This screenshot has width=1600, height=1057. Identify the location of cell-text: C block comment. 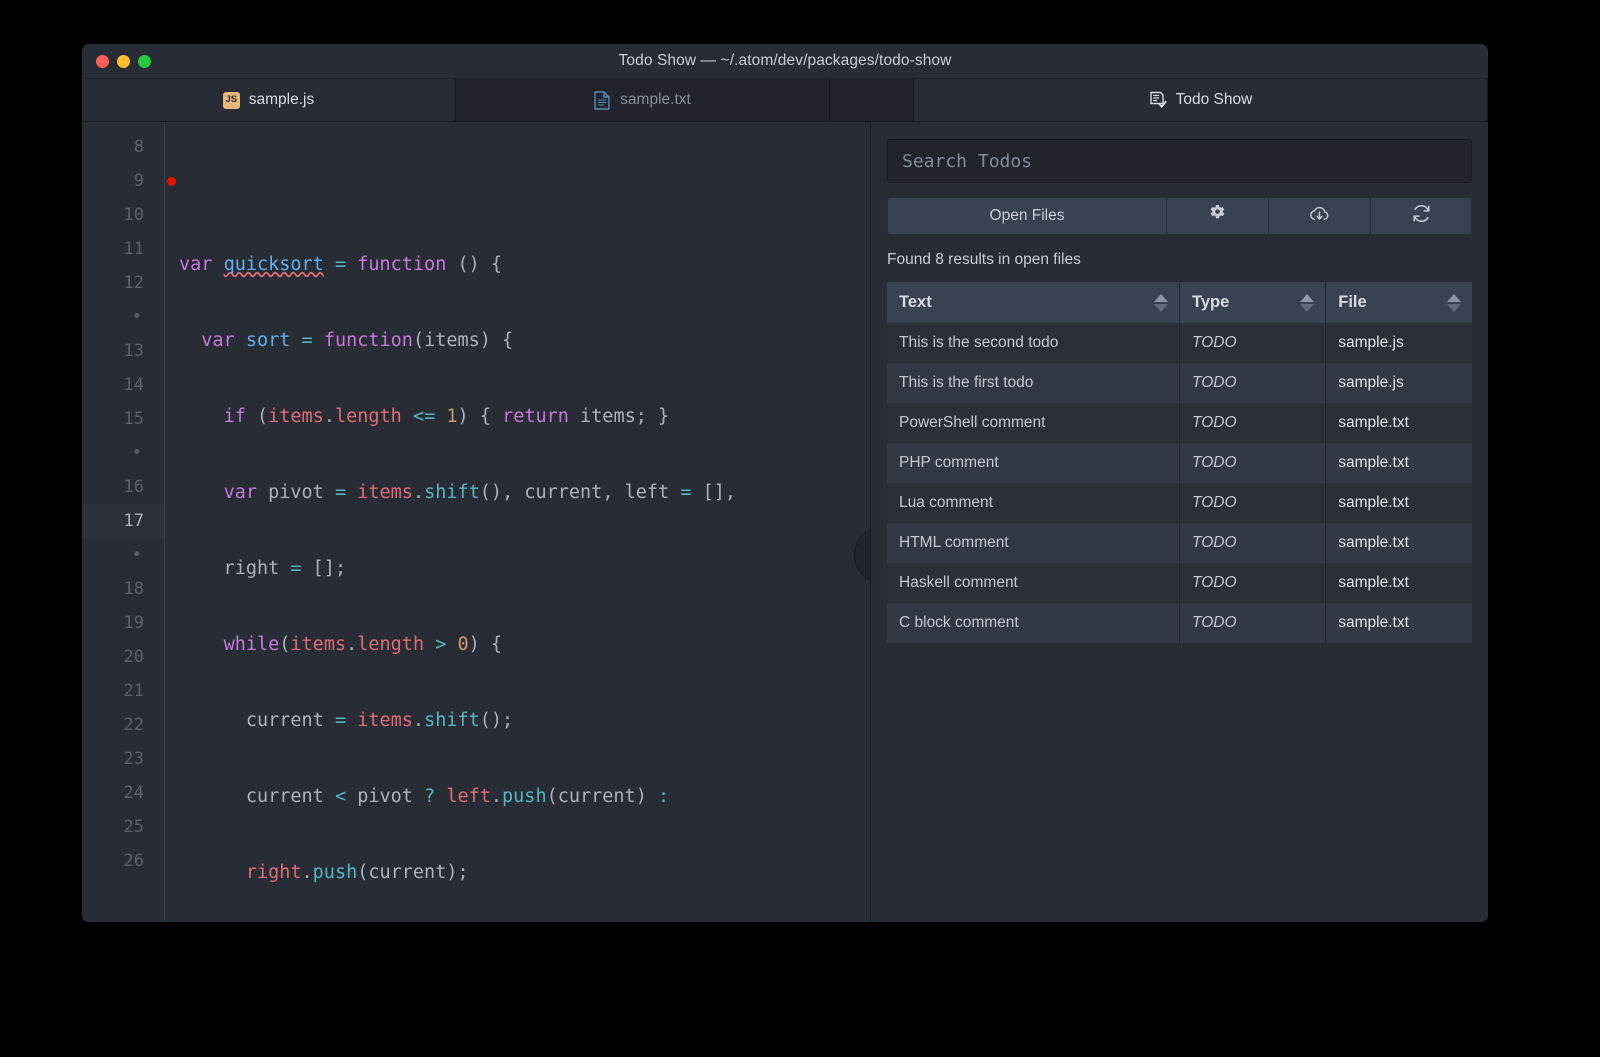
(1033, 623).